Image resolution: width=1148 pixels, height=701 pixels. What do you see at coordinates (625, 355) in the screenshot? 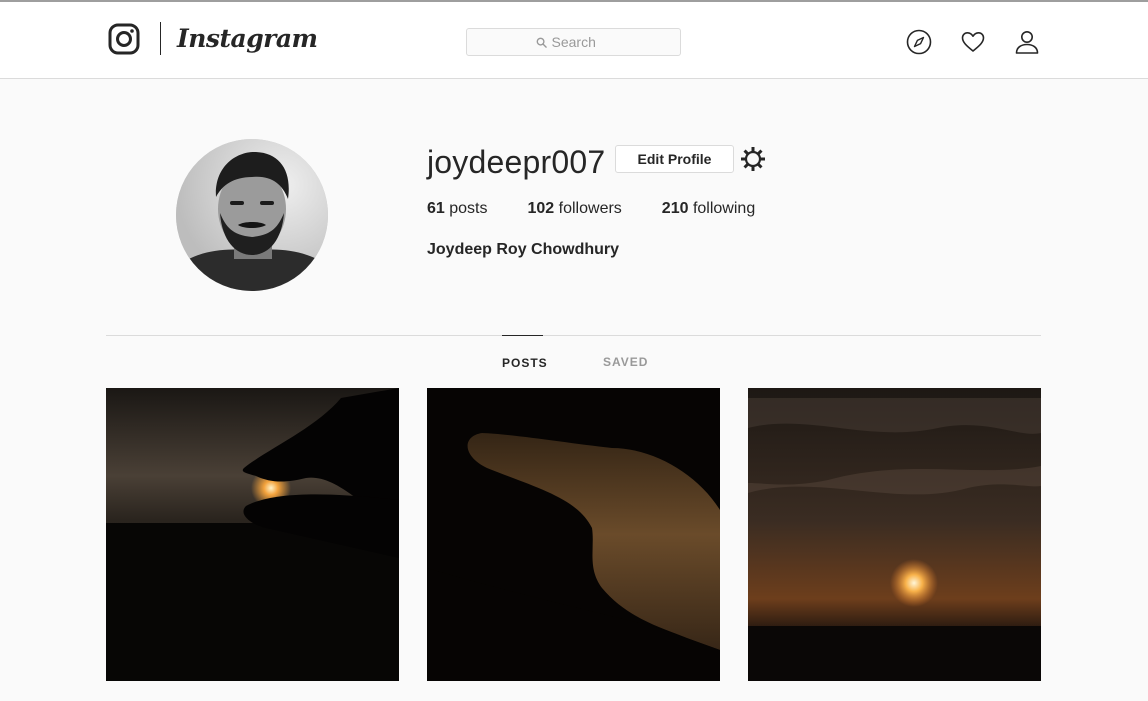
I see `tab-saved: SAVED` at bounding box center [625, 355].